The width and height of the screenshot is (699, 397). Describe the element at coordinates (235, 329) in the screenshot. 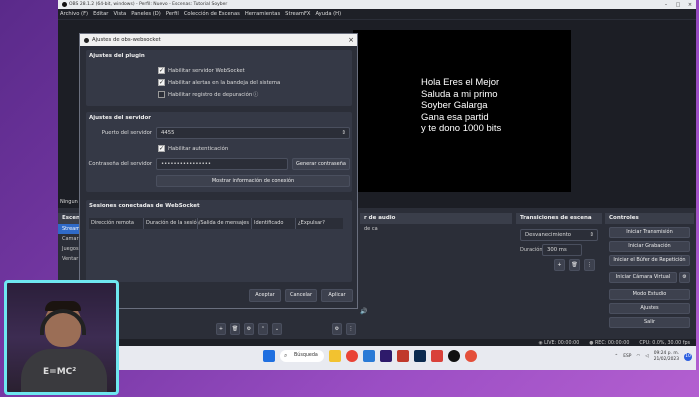

I see `remove-source-icon: 🗑` at that location.